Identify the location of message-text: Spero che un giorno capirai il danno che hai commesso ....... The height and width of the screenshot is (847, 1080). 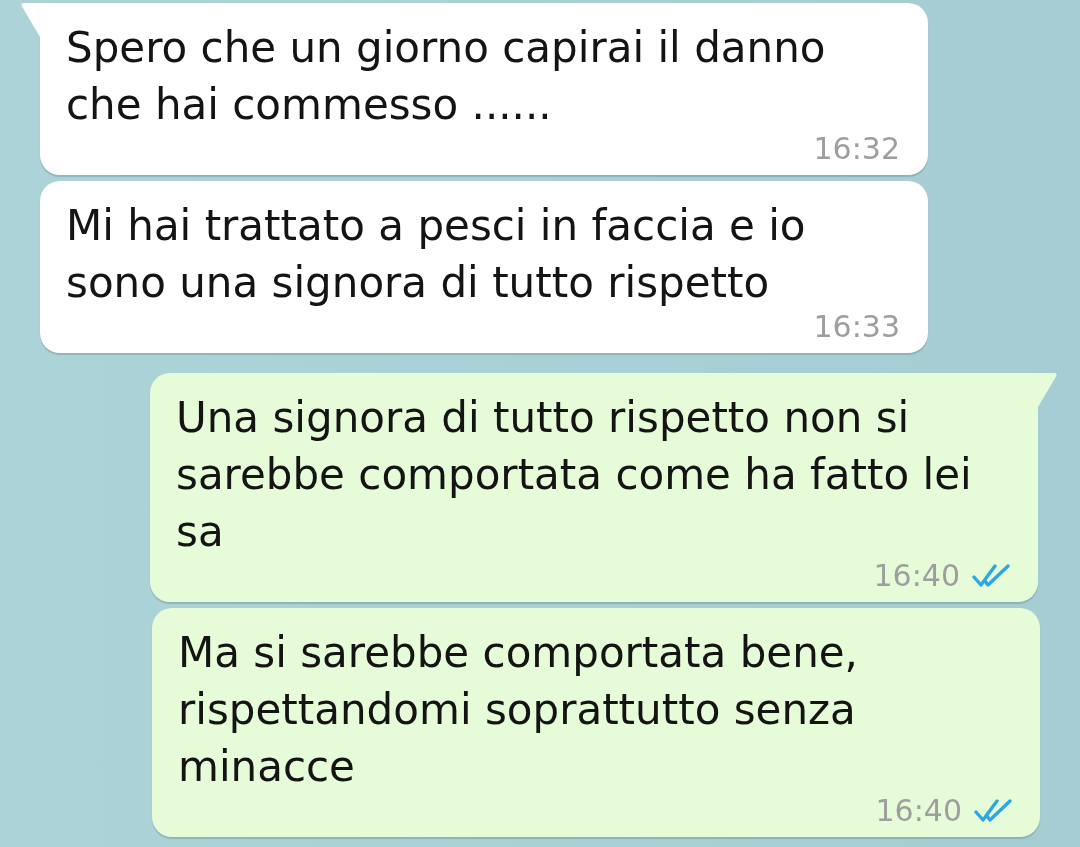
(446, 76).